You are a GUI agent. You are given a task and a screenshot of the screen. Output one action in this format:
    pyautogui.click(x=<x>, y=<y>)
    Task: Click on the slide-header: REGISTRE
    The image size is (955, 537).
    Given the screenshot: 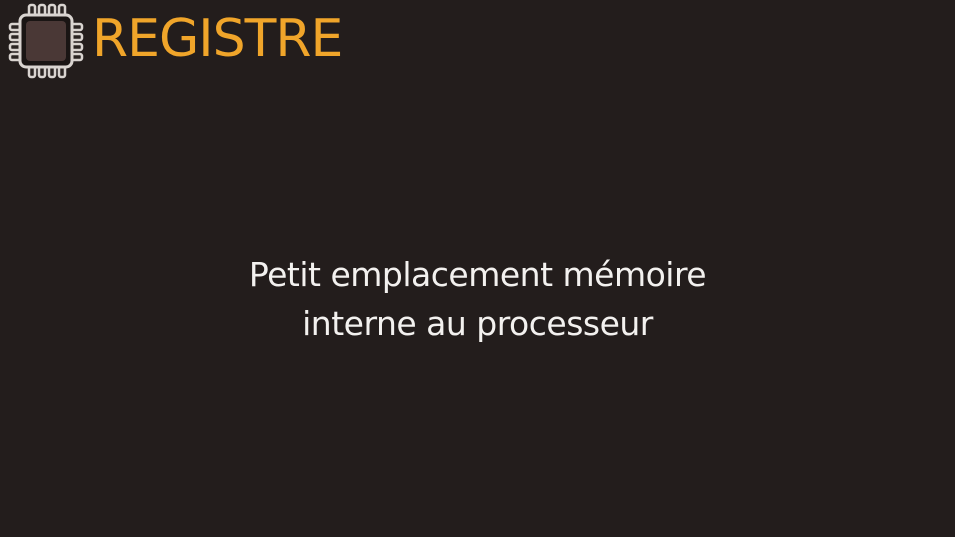 What is the action you would take?
    pyautogui.click(x=175, y=41)
    